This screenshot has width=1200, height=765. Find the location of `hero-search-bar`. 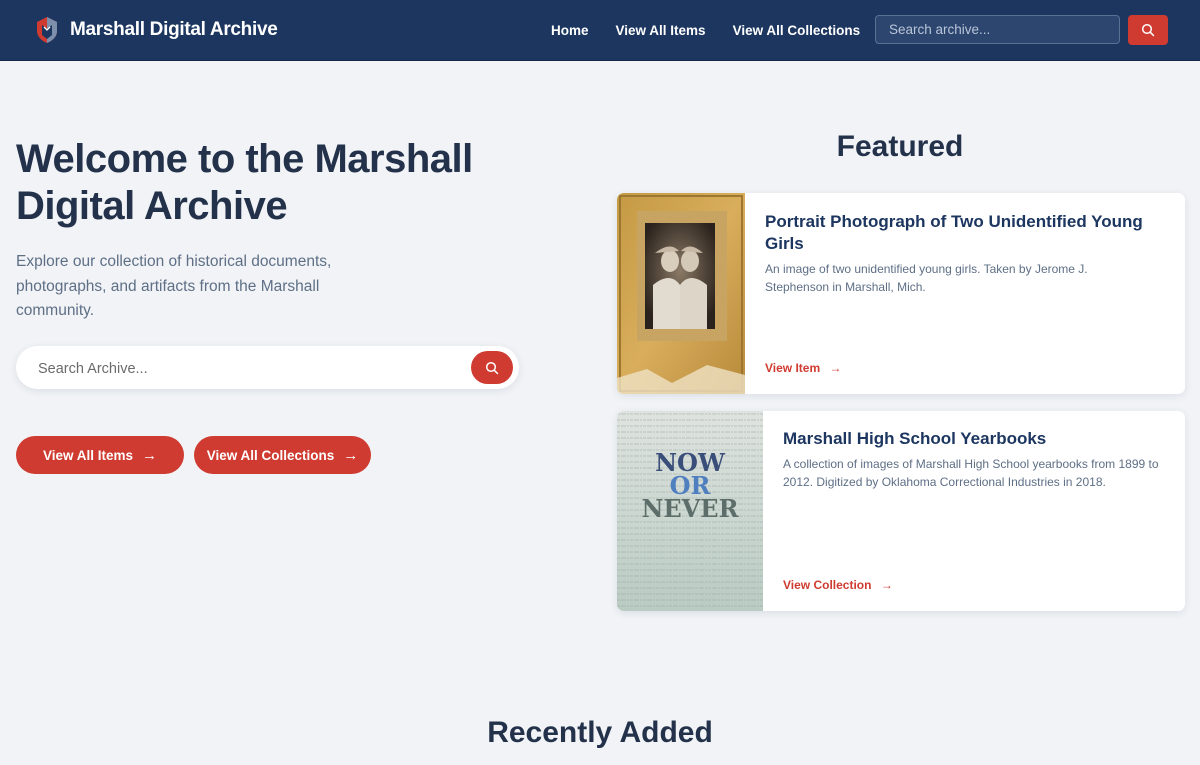

hero-search-bar is located at coordinates (267, 368).